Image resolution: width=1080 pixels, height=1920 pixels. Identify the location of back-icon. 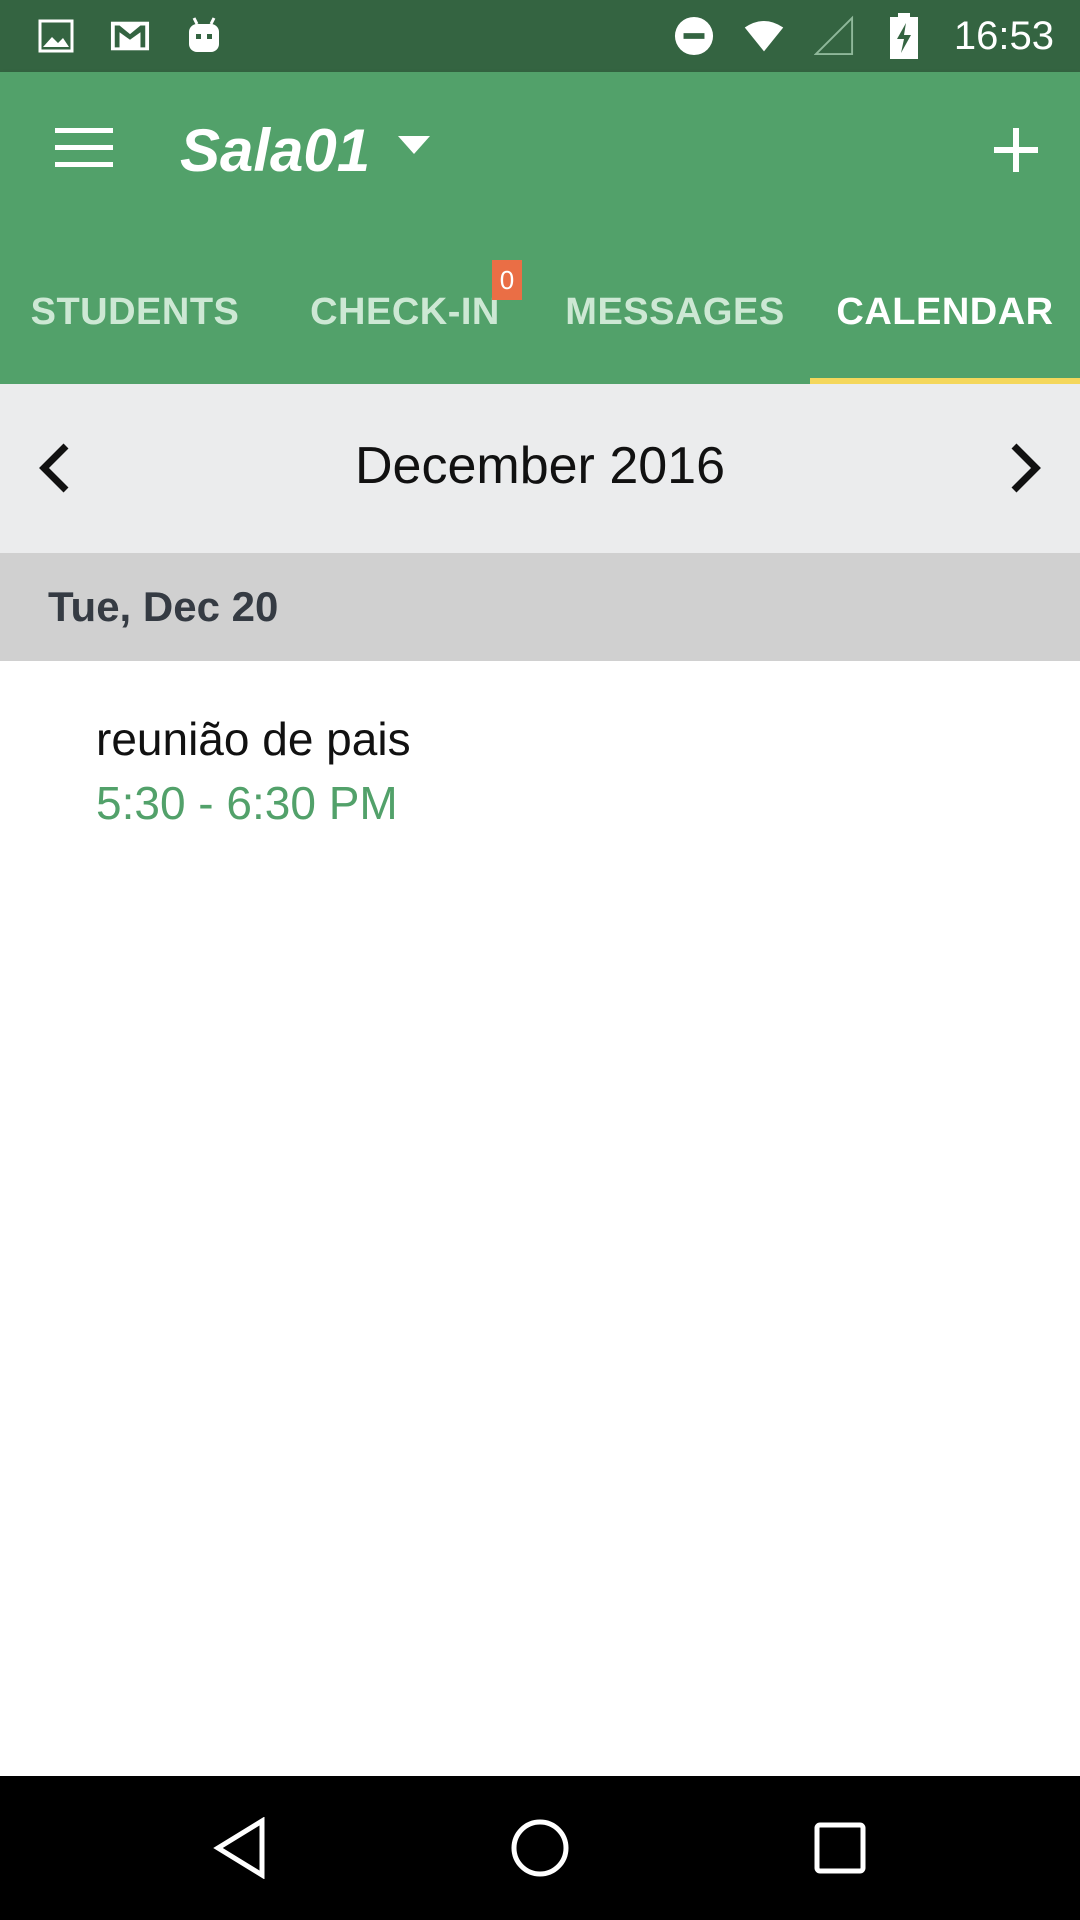
(239, 1848).